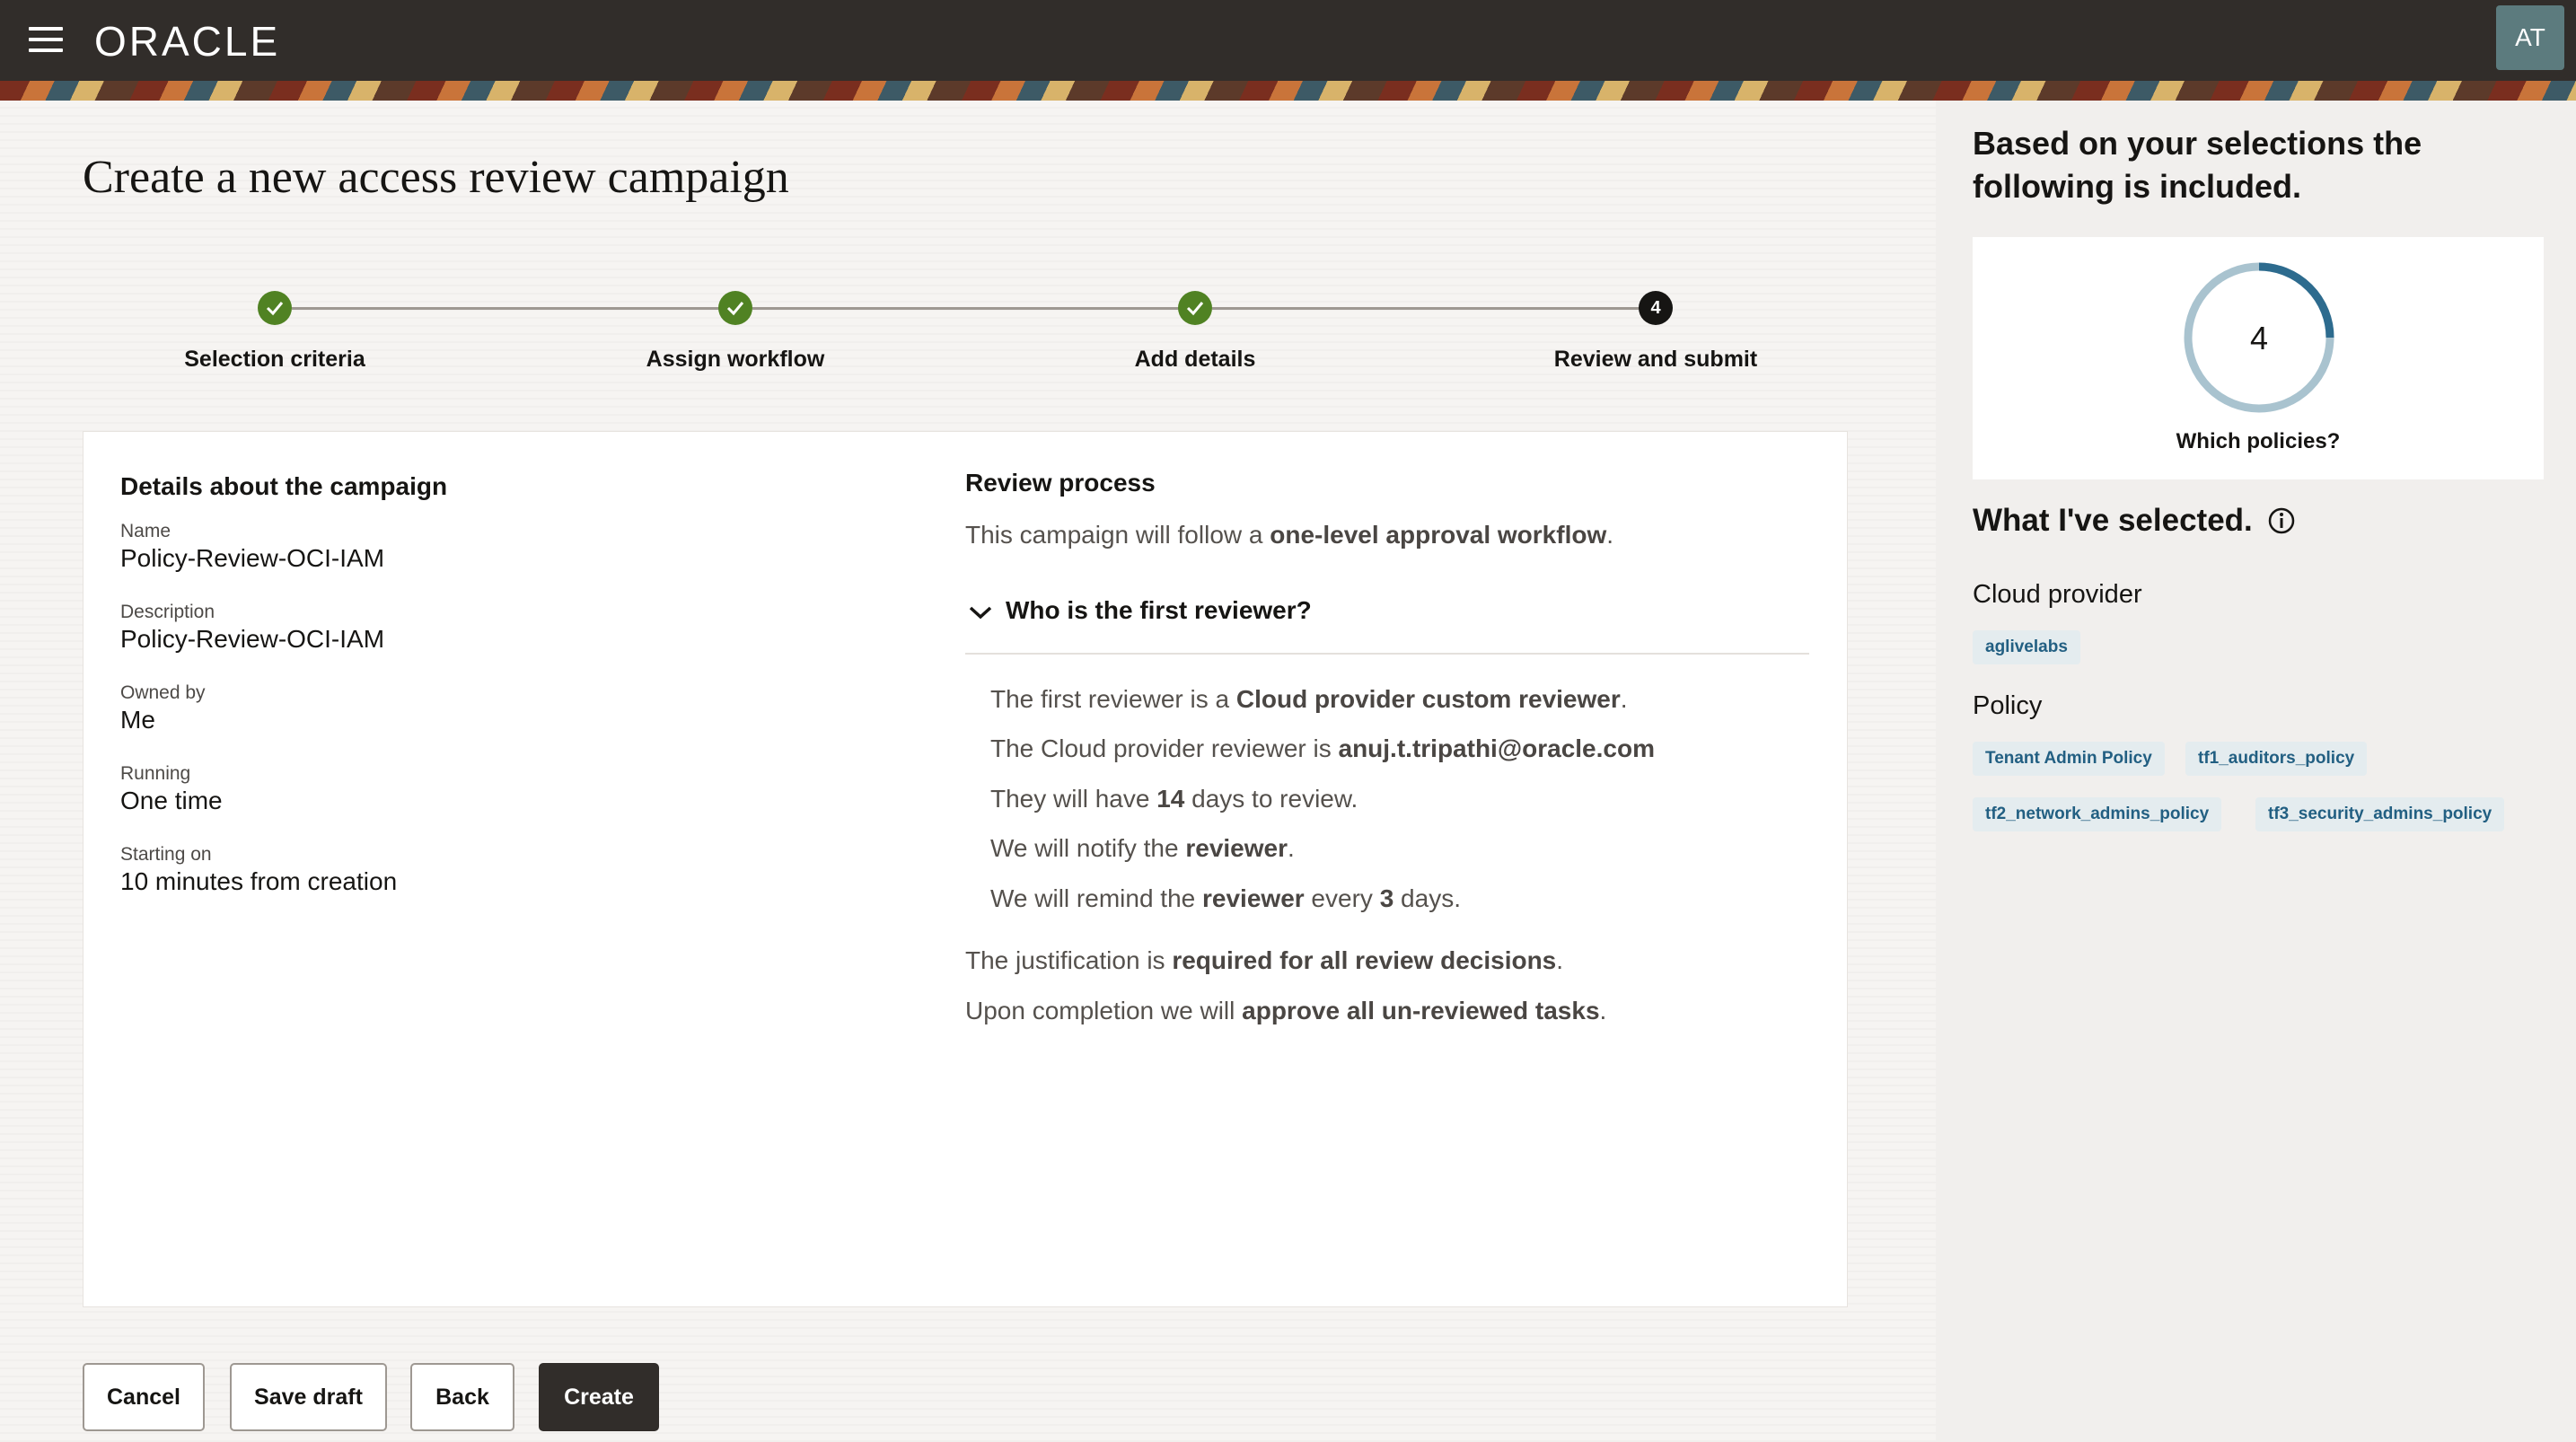  What do you see at coordinates (1427, 898) in the screenshot?
I see `reviewer-line-text: days.` at bounding box center [1427, 898].